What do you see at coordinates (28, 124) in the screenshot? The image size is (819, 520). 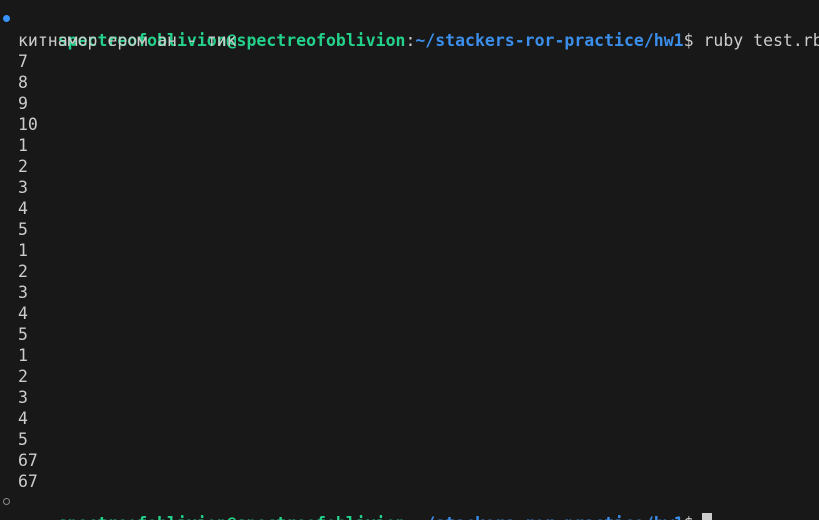 I see `output-line: 10` at bounding box center [28, 124].